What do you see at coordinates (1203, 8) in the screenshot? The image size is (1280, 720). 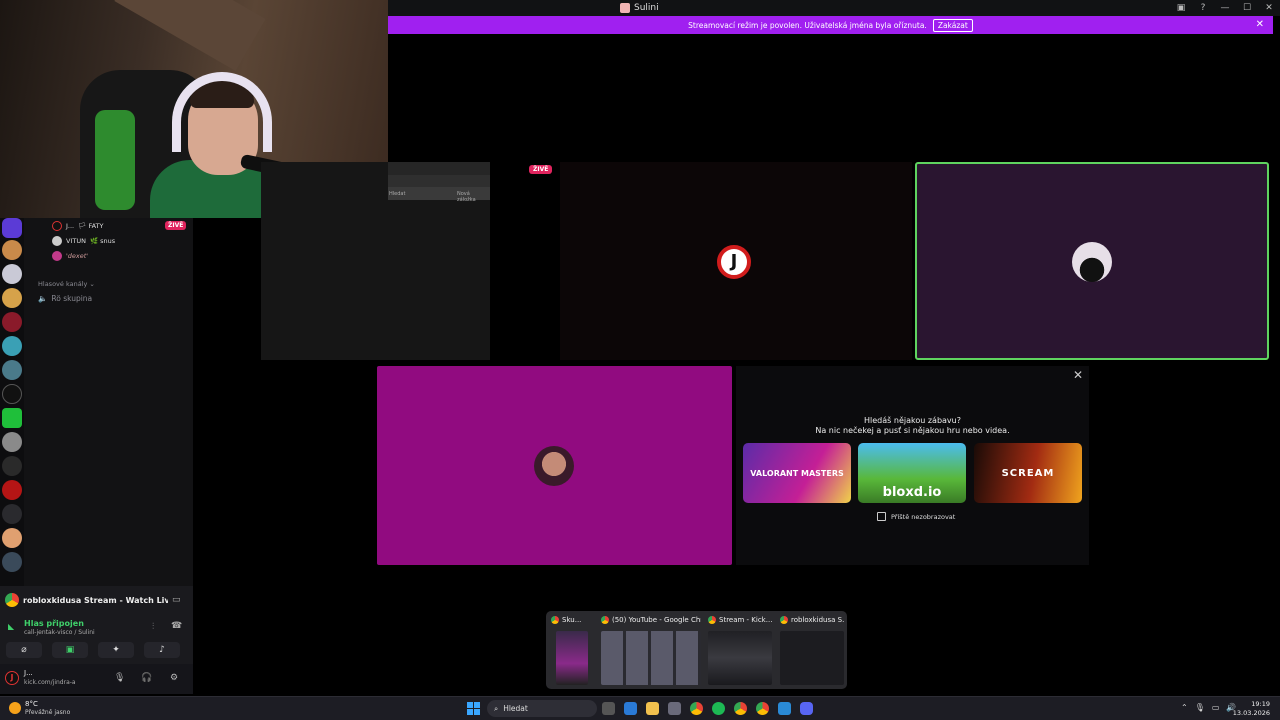 I see `help-icon: ?` at bounding box center [1203, 8].